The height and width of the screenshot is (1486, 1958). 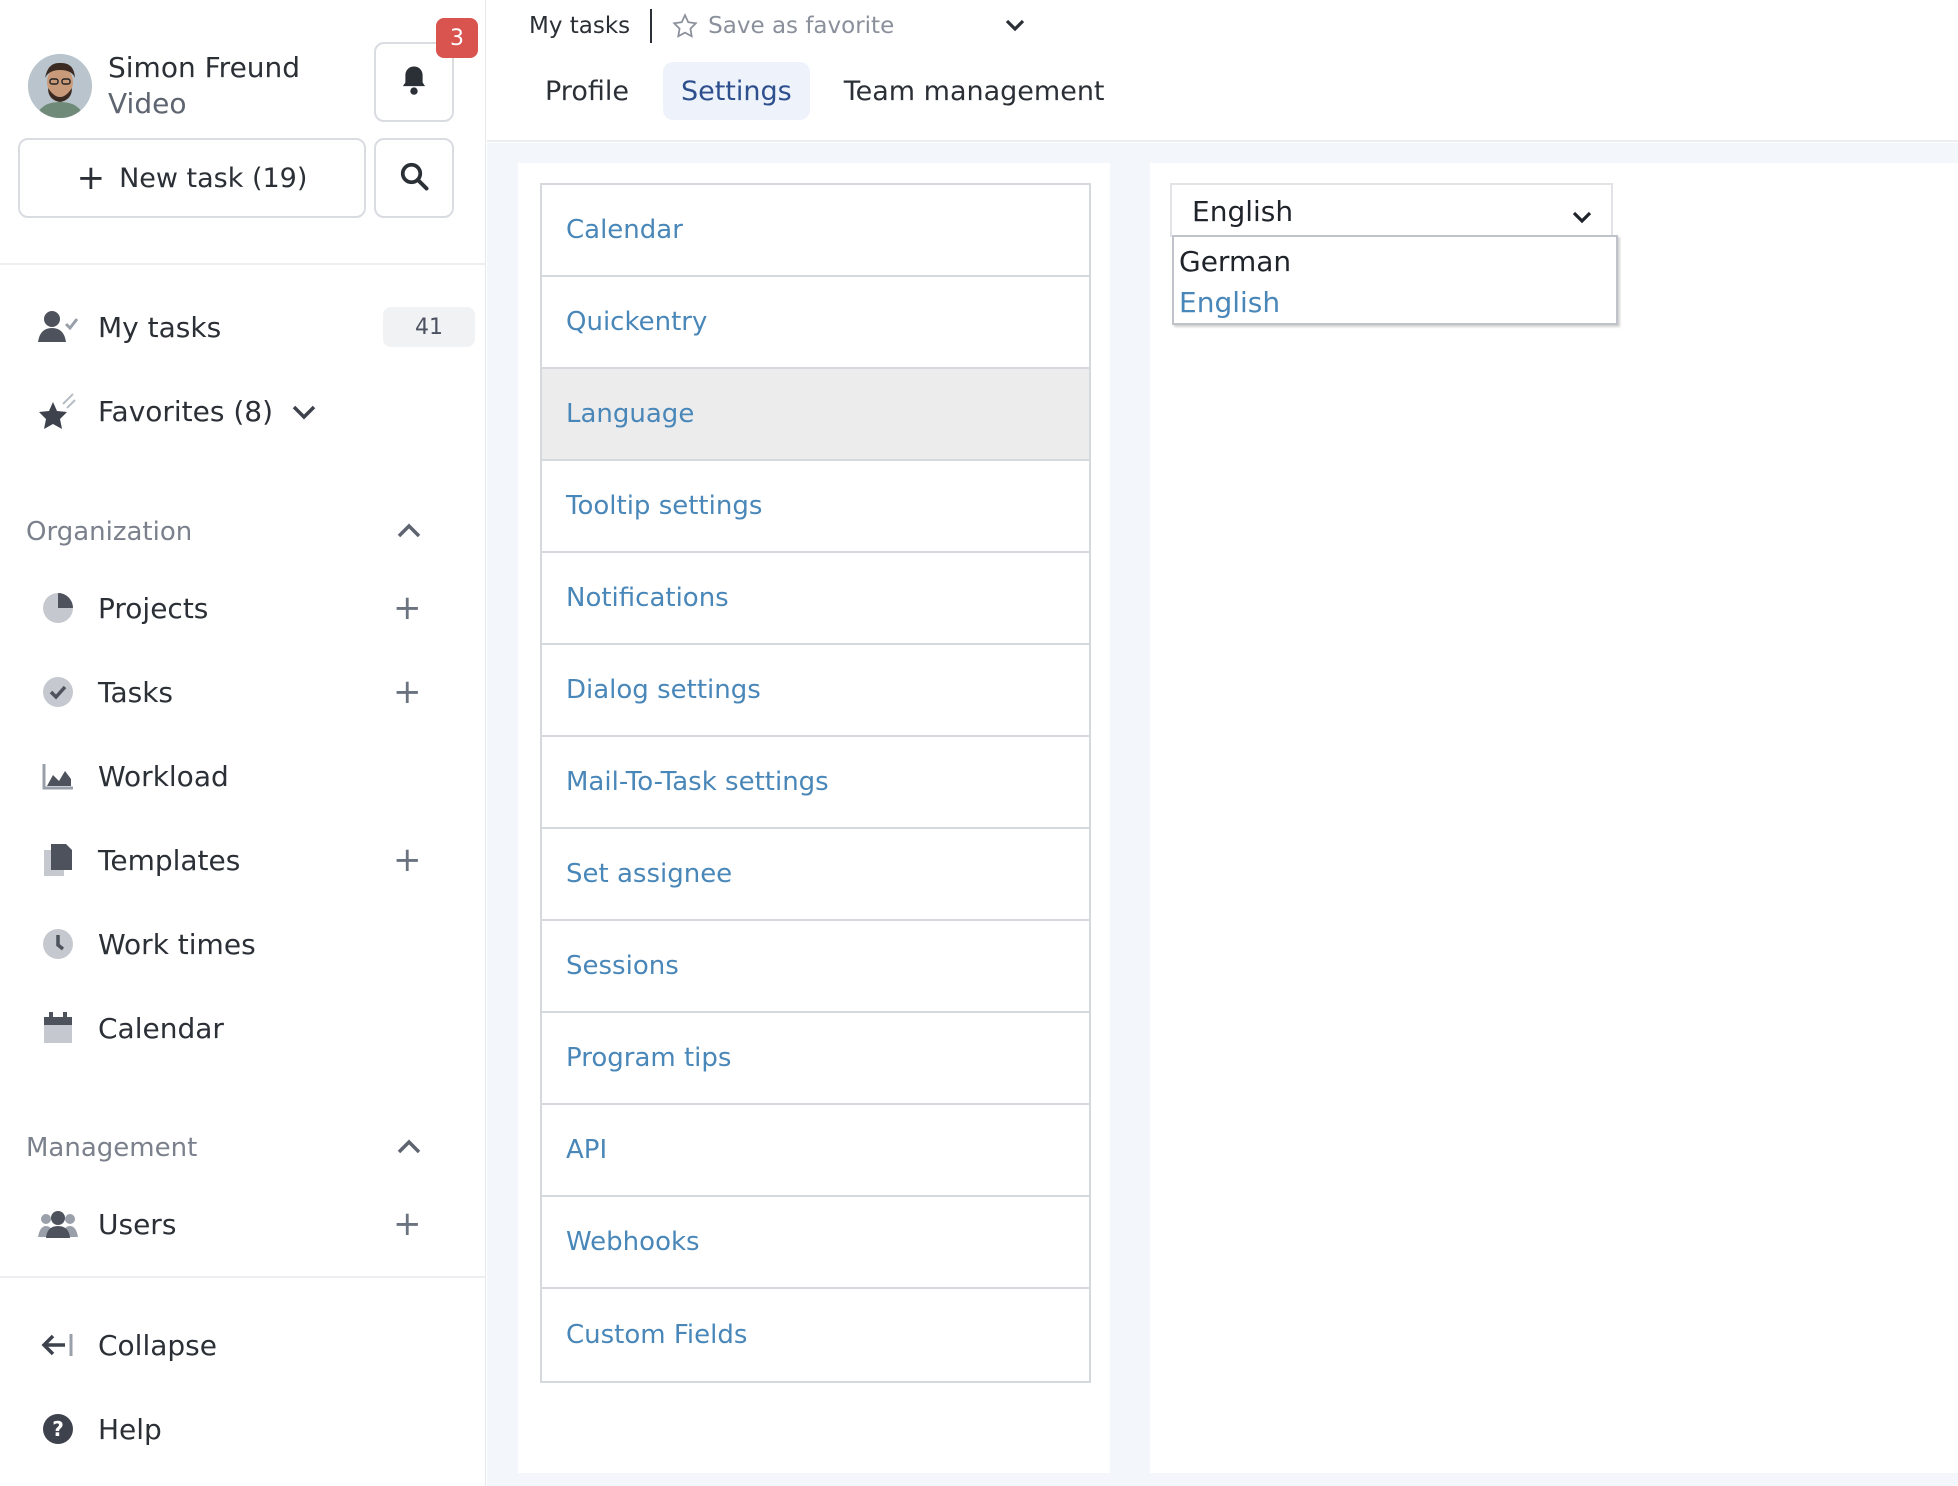 I want to click on add-project-icon: +, so click(x=407, y=608).